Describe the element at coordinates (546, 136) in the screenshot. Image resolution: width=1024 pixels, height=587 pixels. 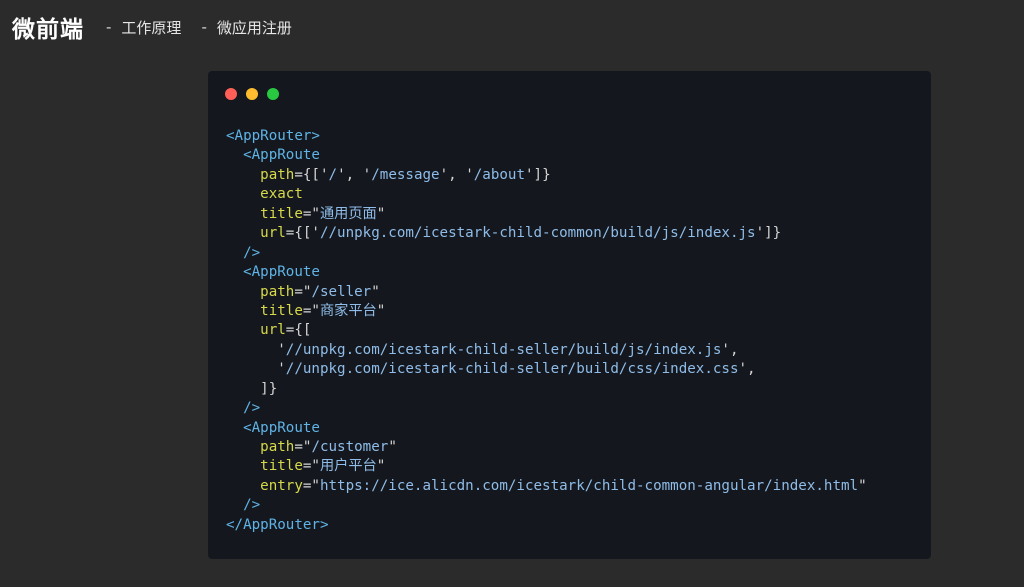
I see `code-line: <AppRouter>` at that location.